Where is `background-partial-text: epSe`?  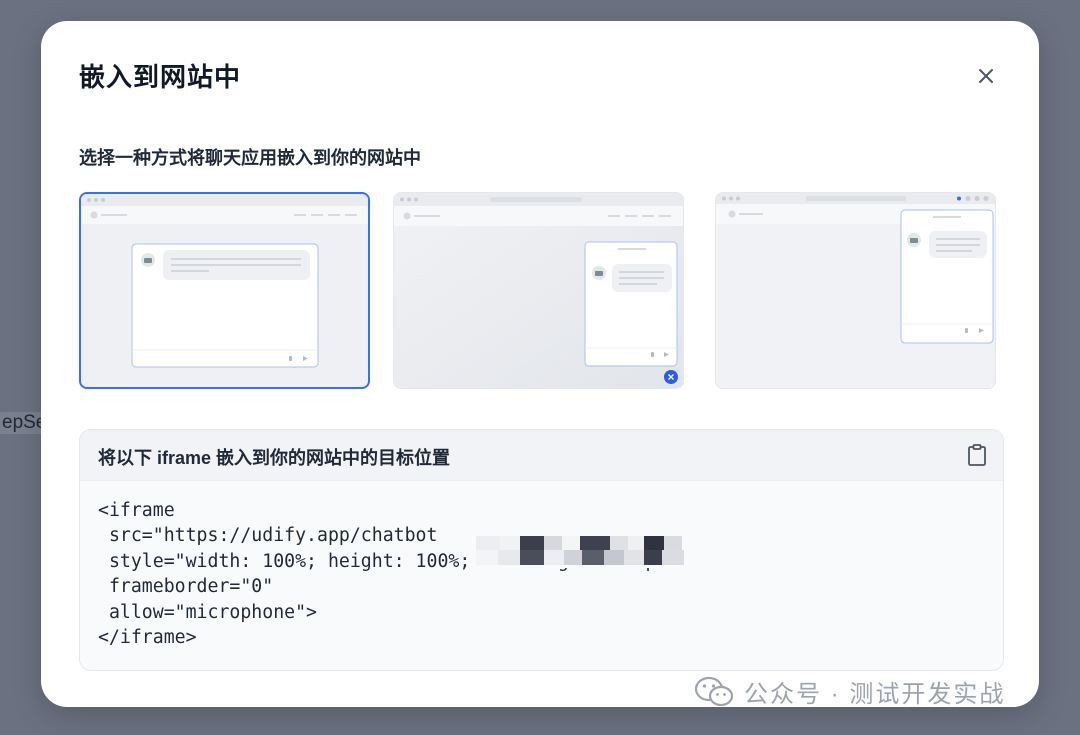 background-partial-text: epSe is located at coordinates (23, 423).